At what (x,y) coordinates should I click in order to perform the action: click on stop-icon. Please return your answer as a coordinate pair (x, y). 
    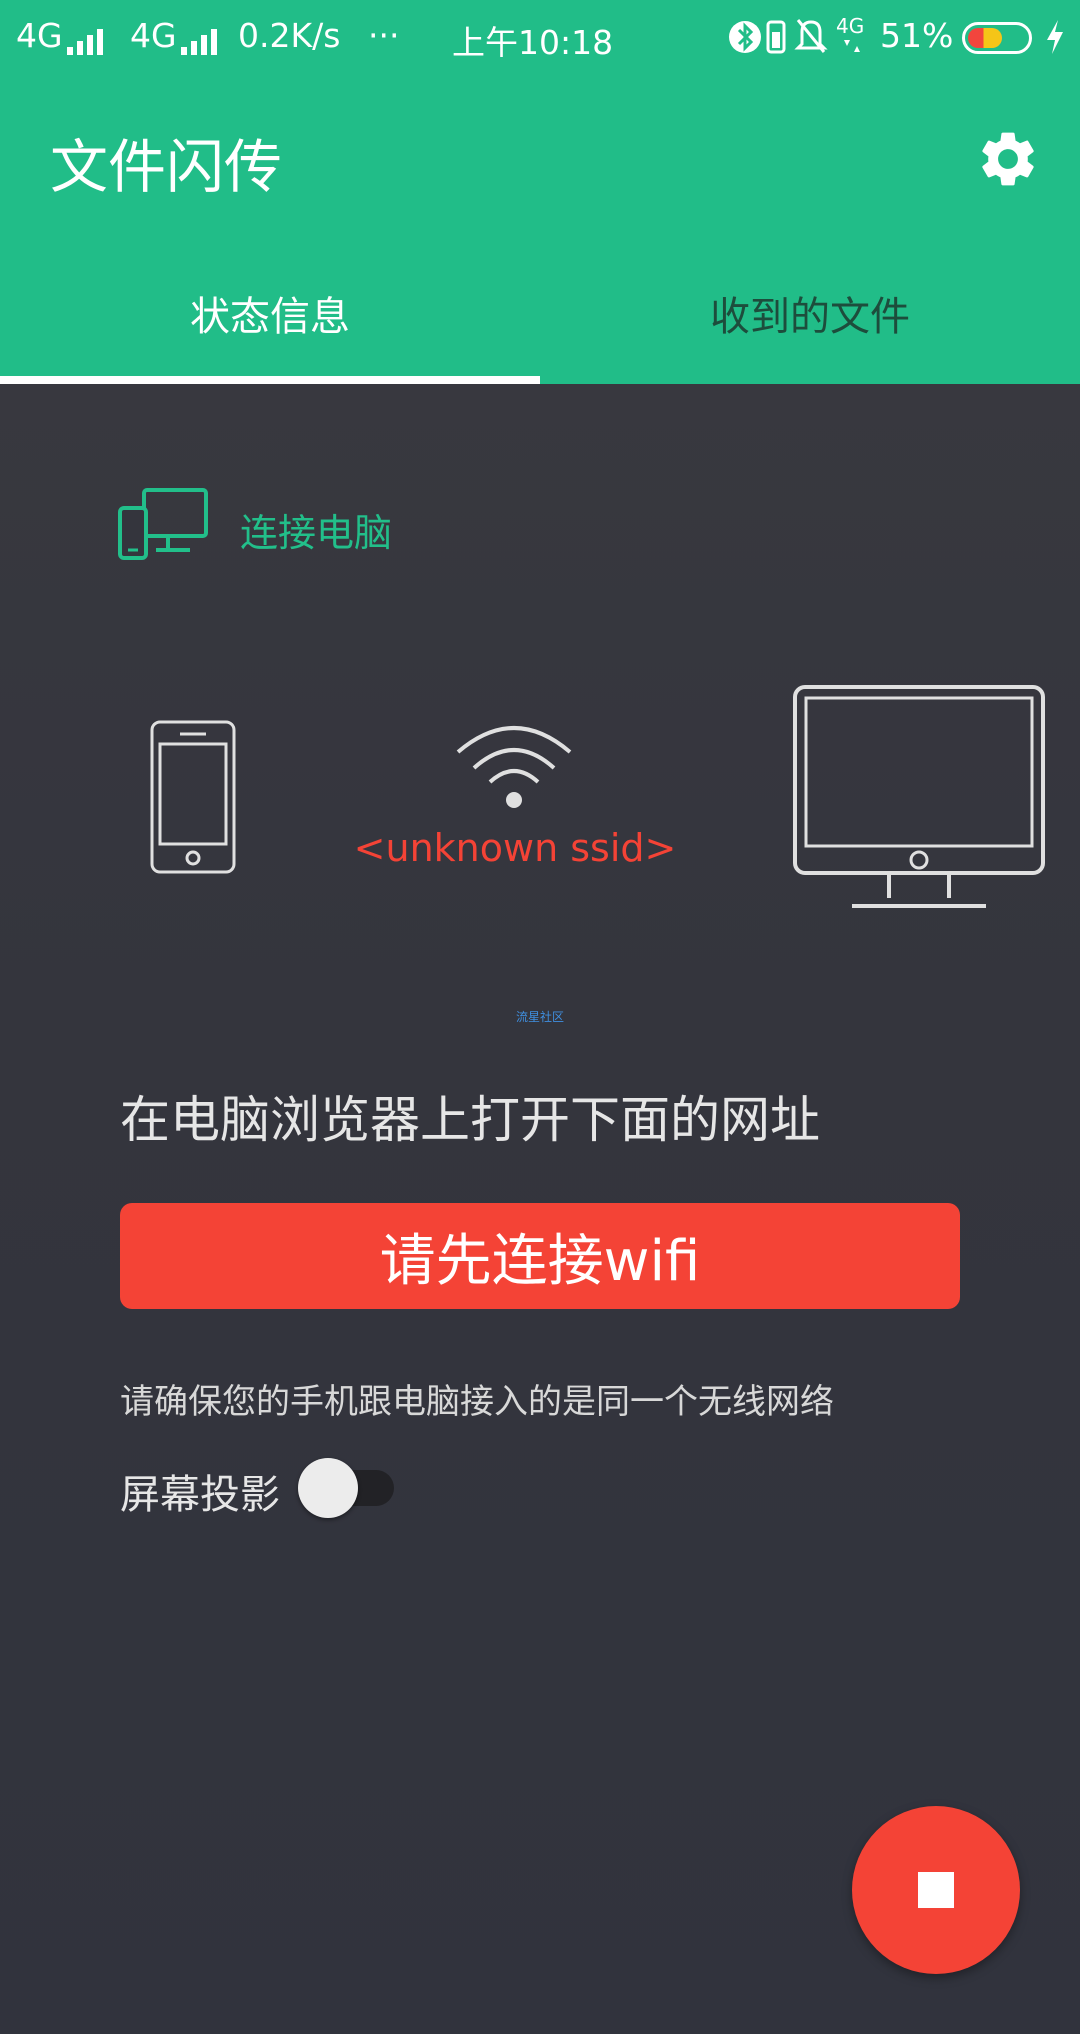
    Looking at the image, I should click on (936, 1890).